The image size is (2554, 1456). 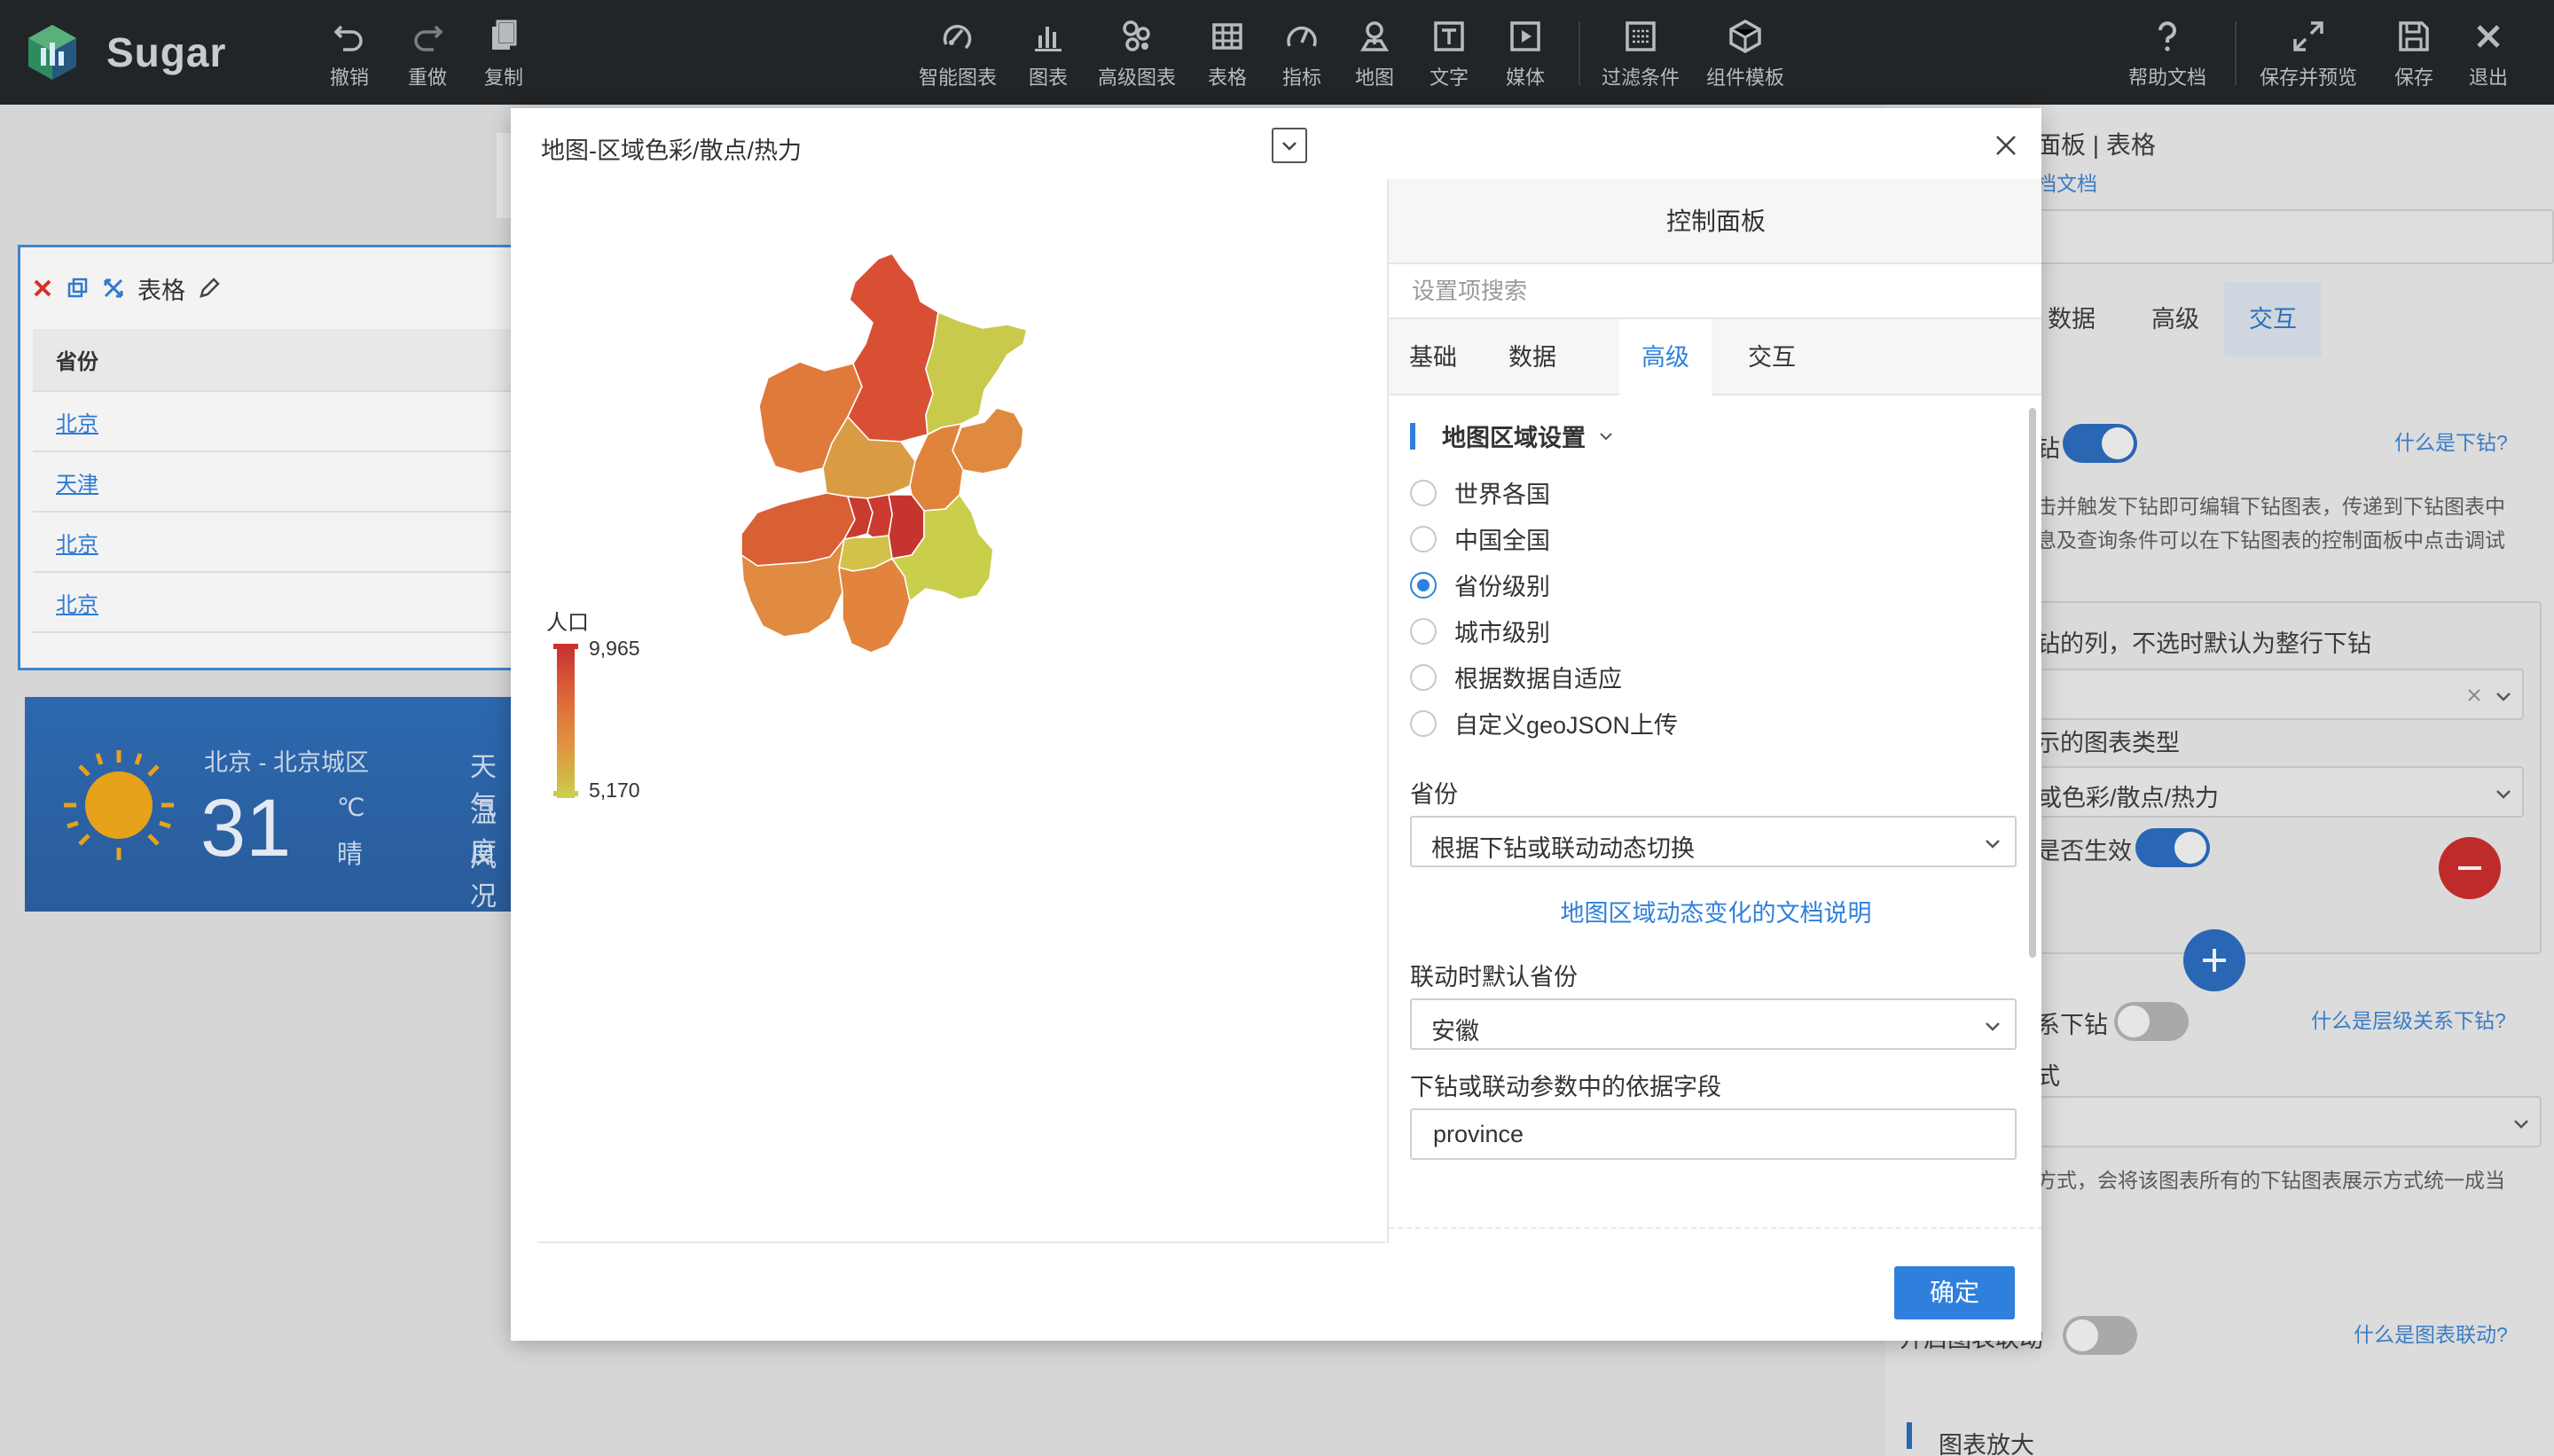 What do you see at coordinates (1227, 54) in the screenshot?
I see `table-button: 表格` at bounding box center [1227, 54].